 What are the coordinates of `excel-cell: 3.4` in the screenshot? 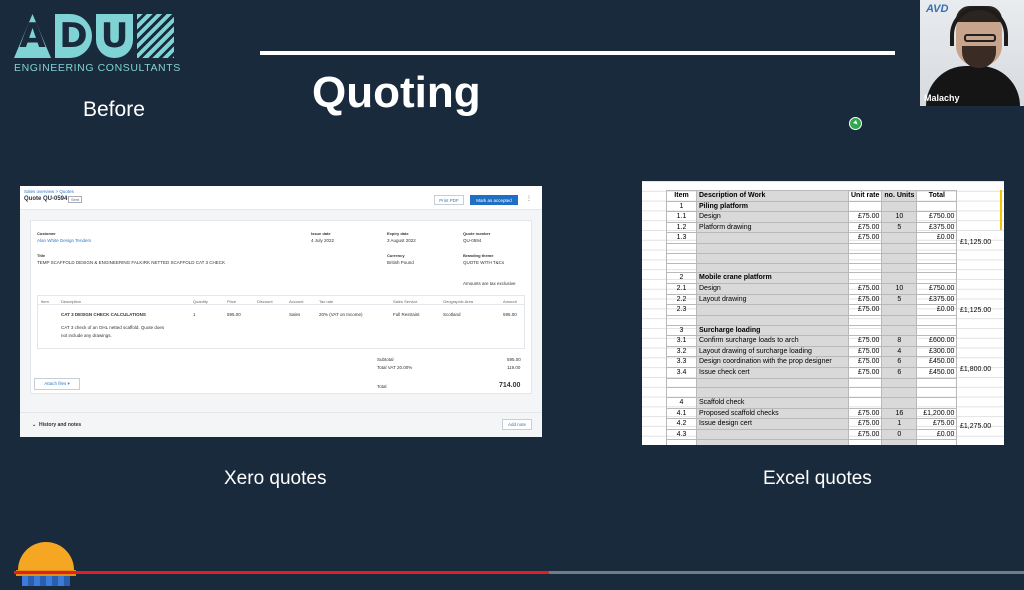 It's located at (681, 372).